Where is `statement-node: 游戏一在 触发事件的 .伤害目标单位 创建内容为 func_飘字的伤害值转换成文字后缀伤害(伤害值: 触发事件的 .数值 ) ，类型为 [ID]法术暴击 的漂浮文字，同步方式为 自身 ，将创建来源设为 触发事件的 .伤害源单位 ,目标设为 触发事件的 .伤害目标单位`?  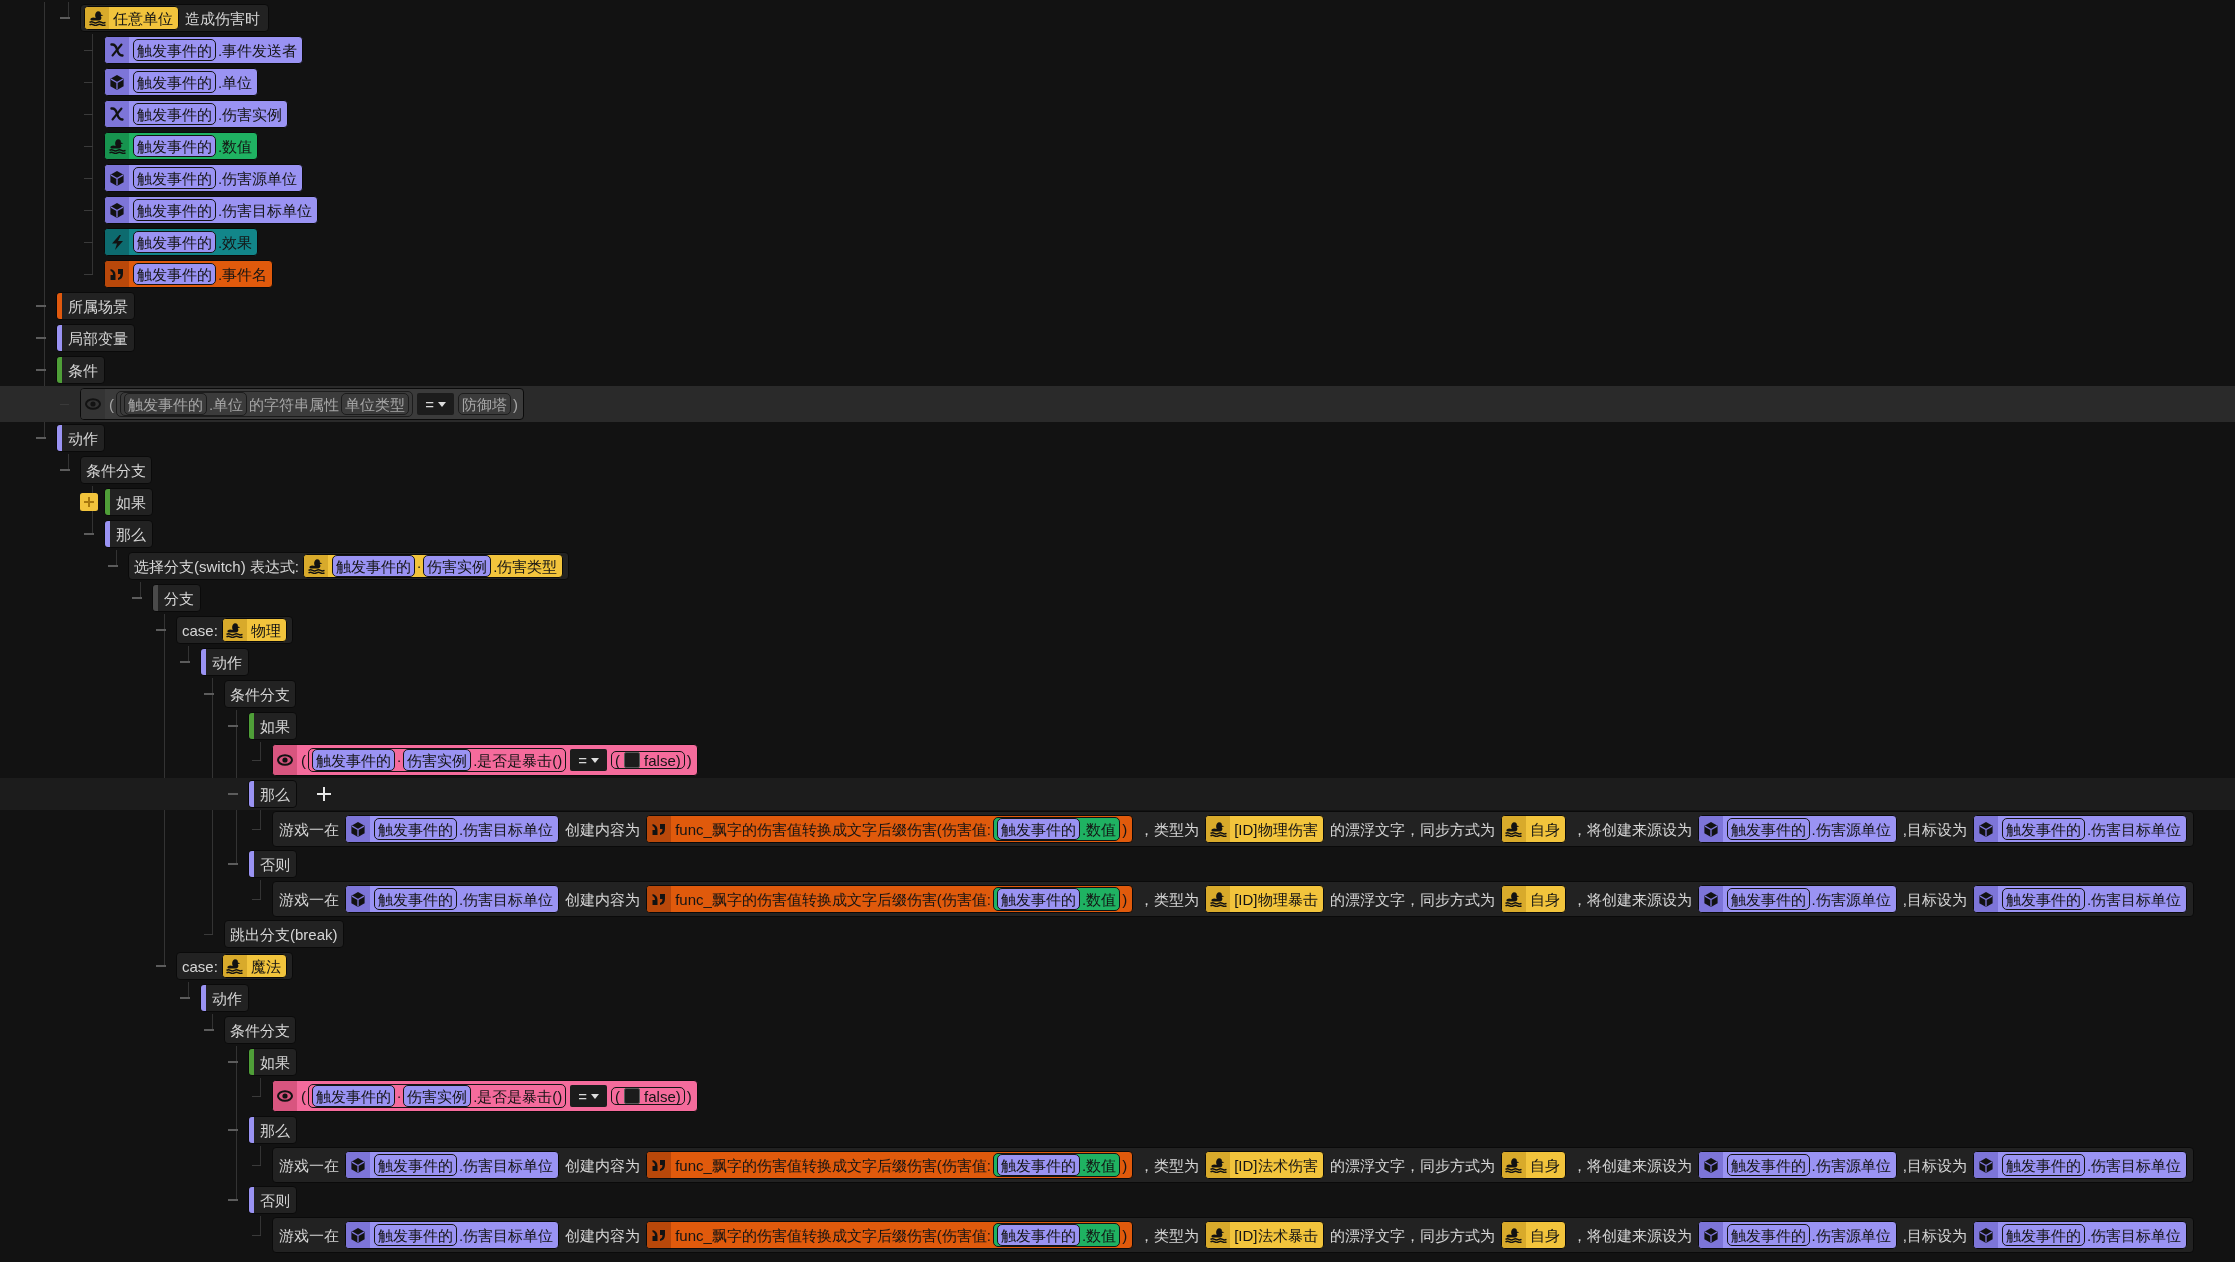
statement-node: 游戏一在 触发事件的 .伤害目标单位 创建内容为 func_飘字的伤害值转换成文字后缀伤害(伤害值: 触发事件的 .数值 ) ，类型为 [ID]法术暴击 的漂浮文字，同步方式为 自身 ，将创建来源设为 触发事件的 .伤害源单位 ,目标设为 触发事件的 .伤害目标单位 is located at coordinates (1233, 1235).